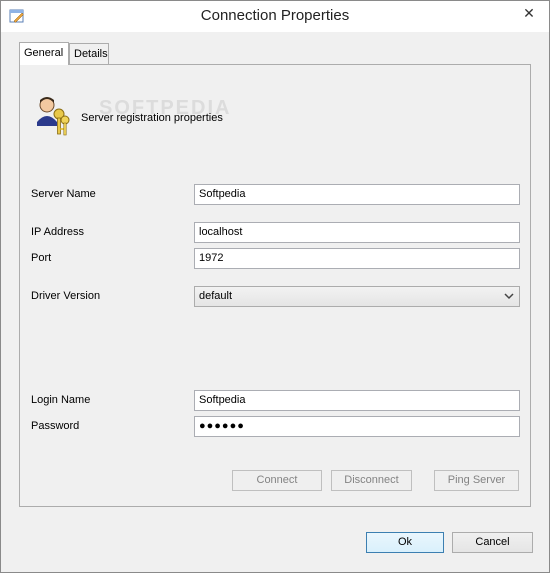 This screenshot has height=573, width=550. What do you see at coordinates (492, 542) in the screenshot?
I see `cancel-button: Cancel` at bounding box center [492, 542].